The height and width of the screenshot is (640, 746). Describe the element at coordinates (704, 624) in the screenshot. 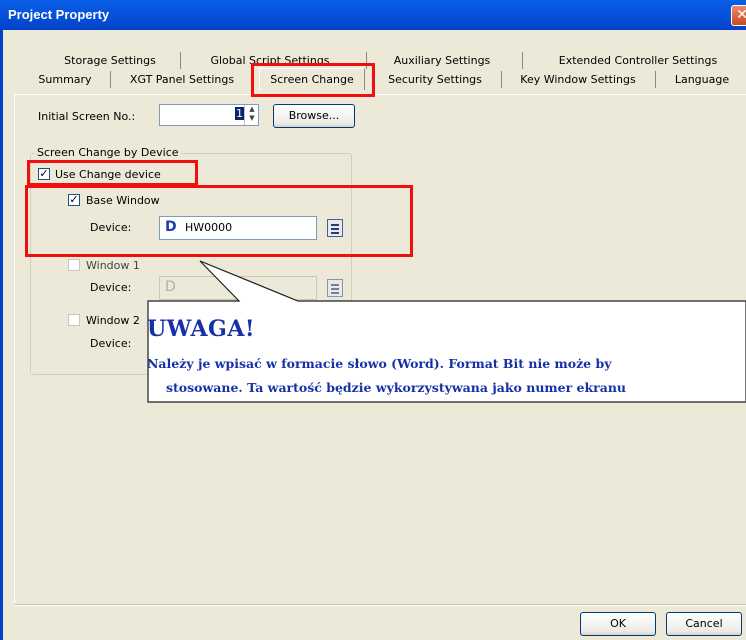

I see `cancel-button: Cancel` at that location.